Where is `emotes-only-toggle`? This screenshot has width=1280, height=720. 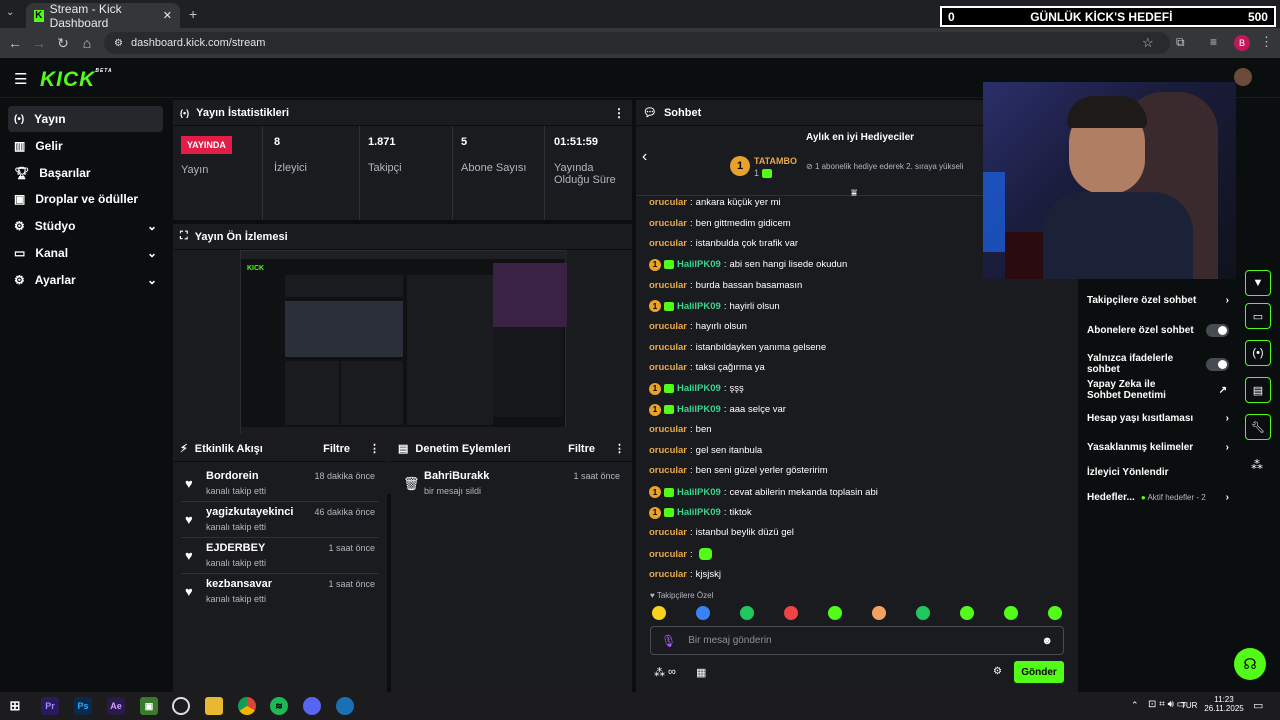
emotes-only-toggle is located at coordinates (1217, 364).